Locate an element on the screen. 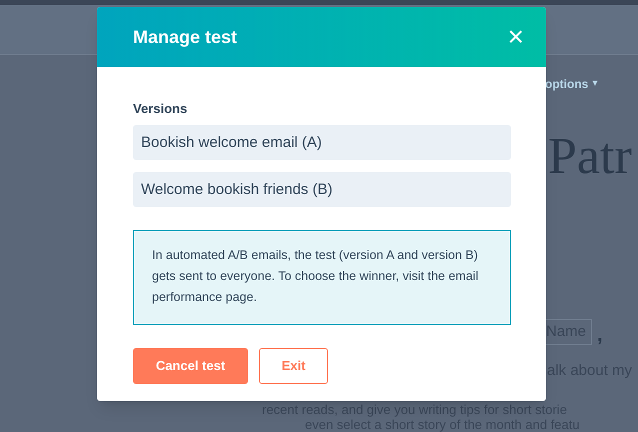 This screenshot has height=432, width=638. comma: , is located at coordinates (600, 335).